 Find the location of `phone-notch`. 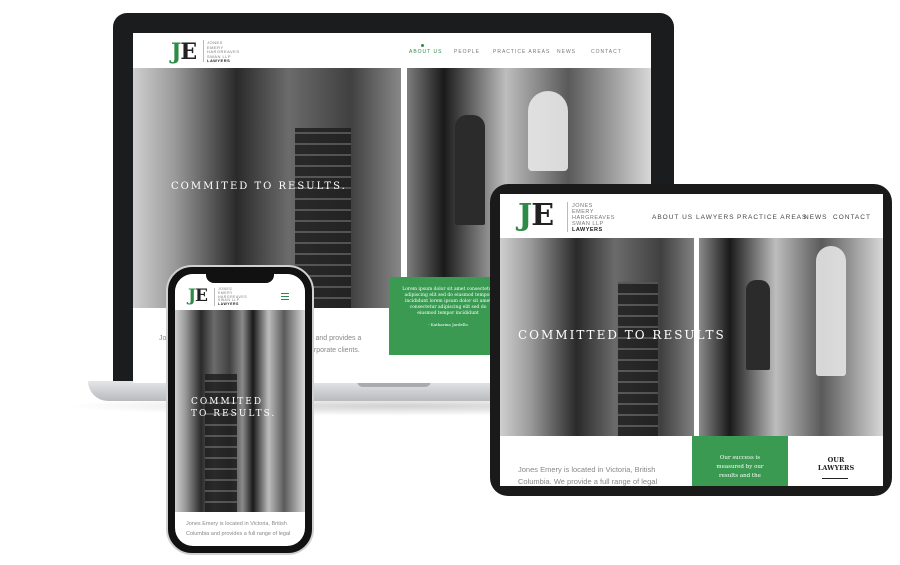

phone-notch is located at coordinates (240, 277).